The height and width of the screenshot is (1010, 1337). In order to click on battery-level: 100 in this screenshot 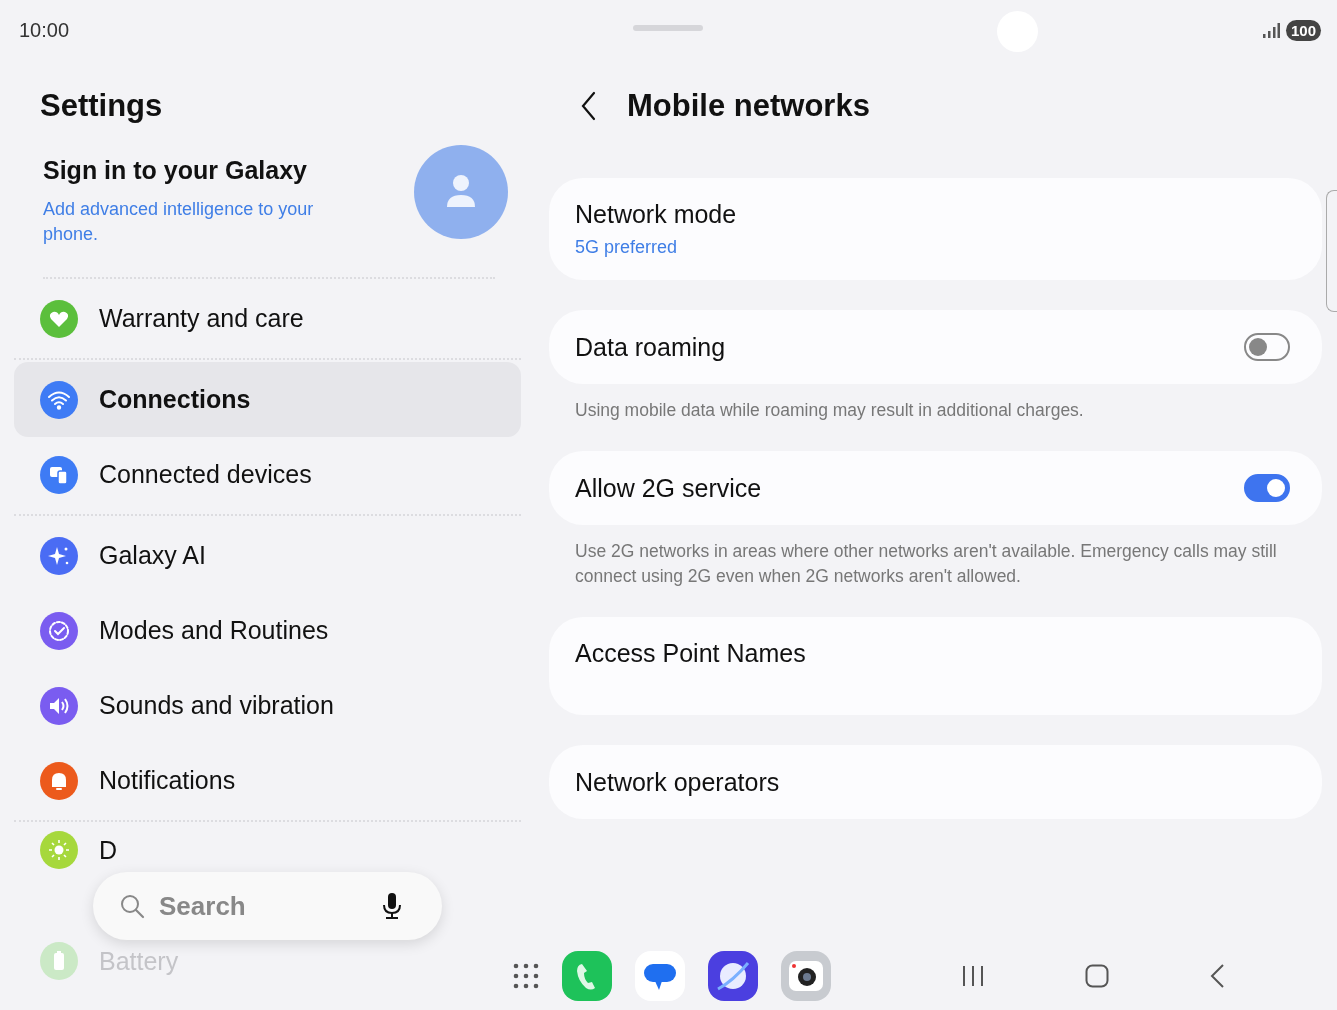, I will do `click(1303, 30)`.